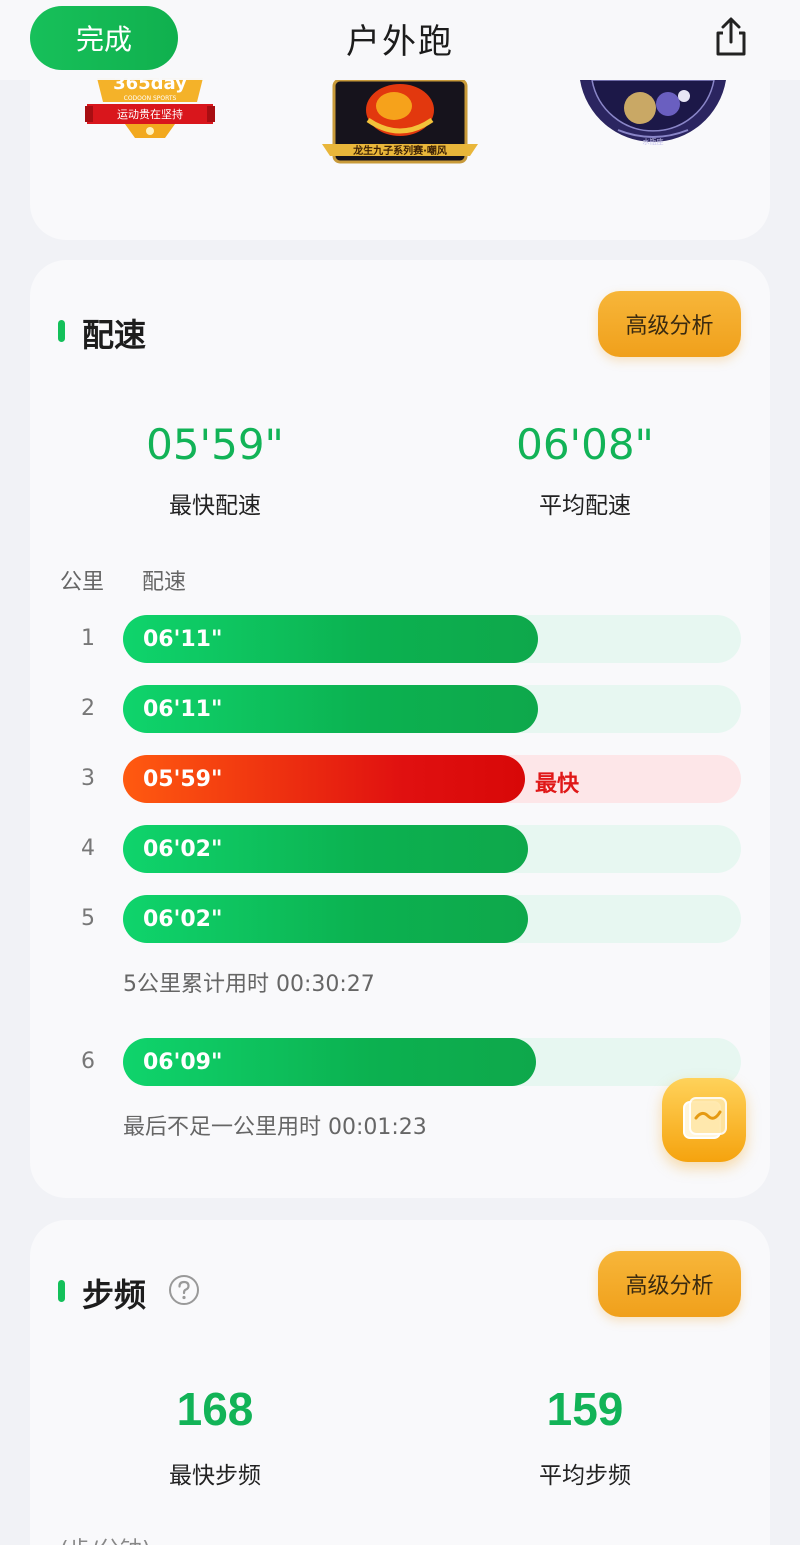 The image size is (800, 1545). I want to click on pace-bar-track-fastest: 05'59" 最快, so click(432, 779).